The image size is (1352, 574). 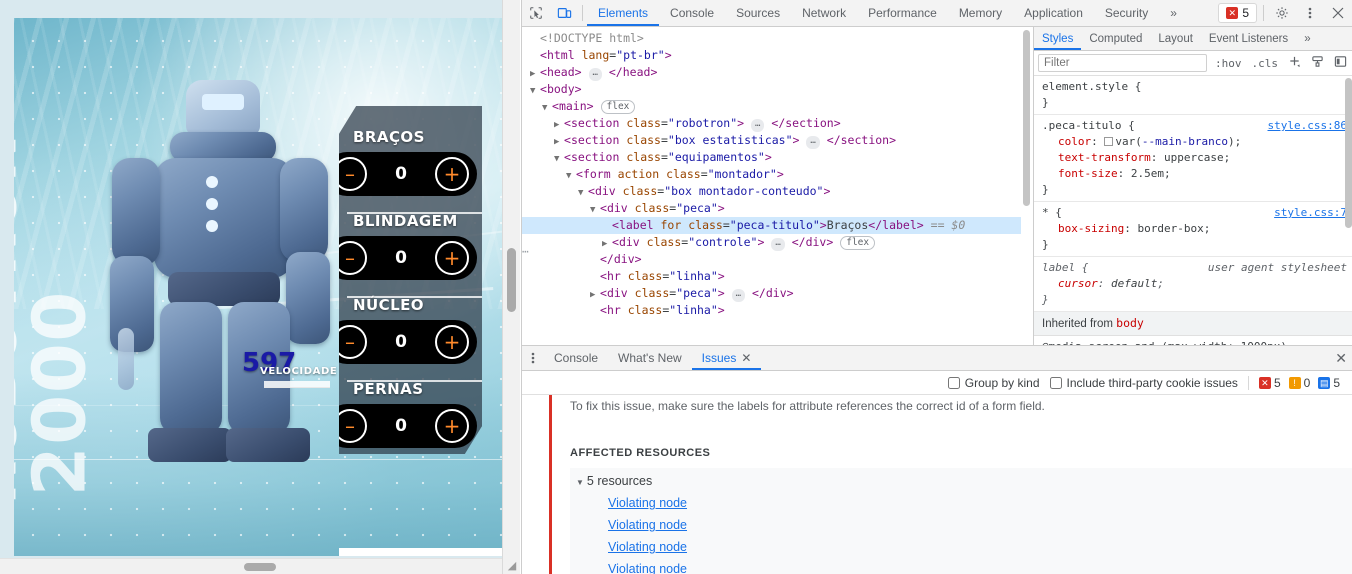 I want to click on peca-titulo: BLINDAGEM, so click(x=405, y=221).